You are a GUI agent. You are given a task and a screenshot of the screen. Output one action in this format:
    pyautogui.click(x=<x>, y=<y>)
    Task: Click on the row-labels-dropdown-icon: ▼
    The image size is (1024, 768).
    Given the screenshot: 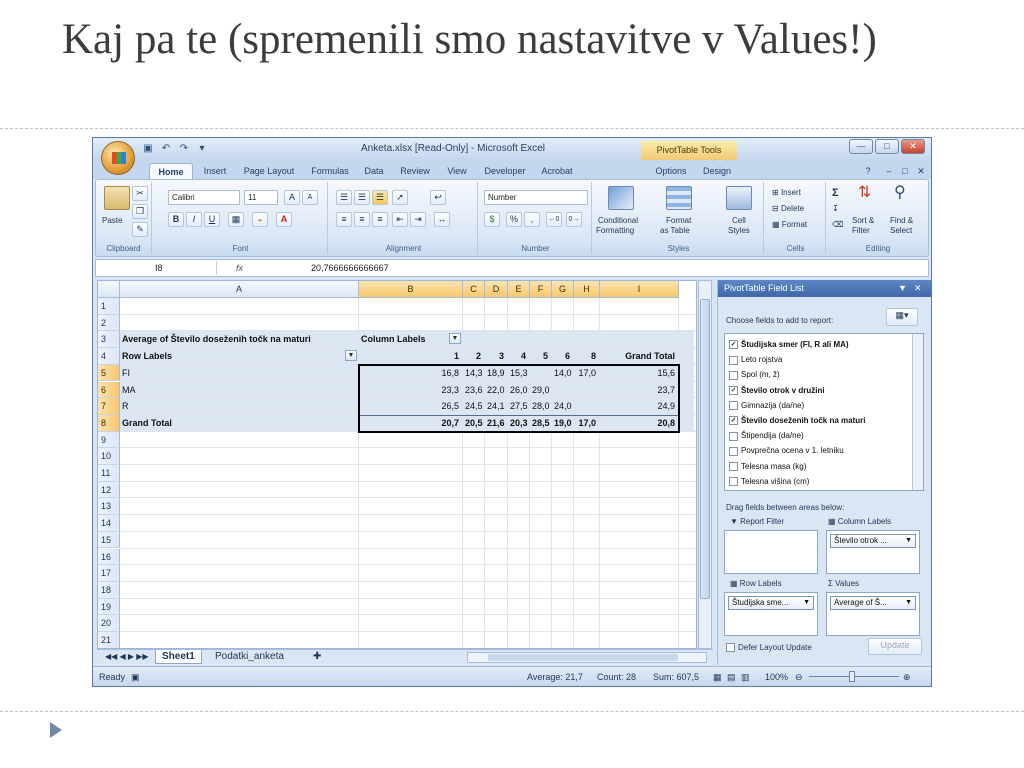 What is the action you would take?
    pyautogui.click(x=351, y=356)
    